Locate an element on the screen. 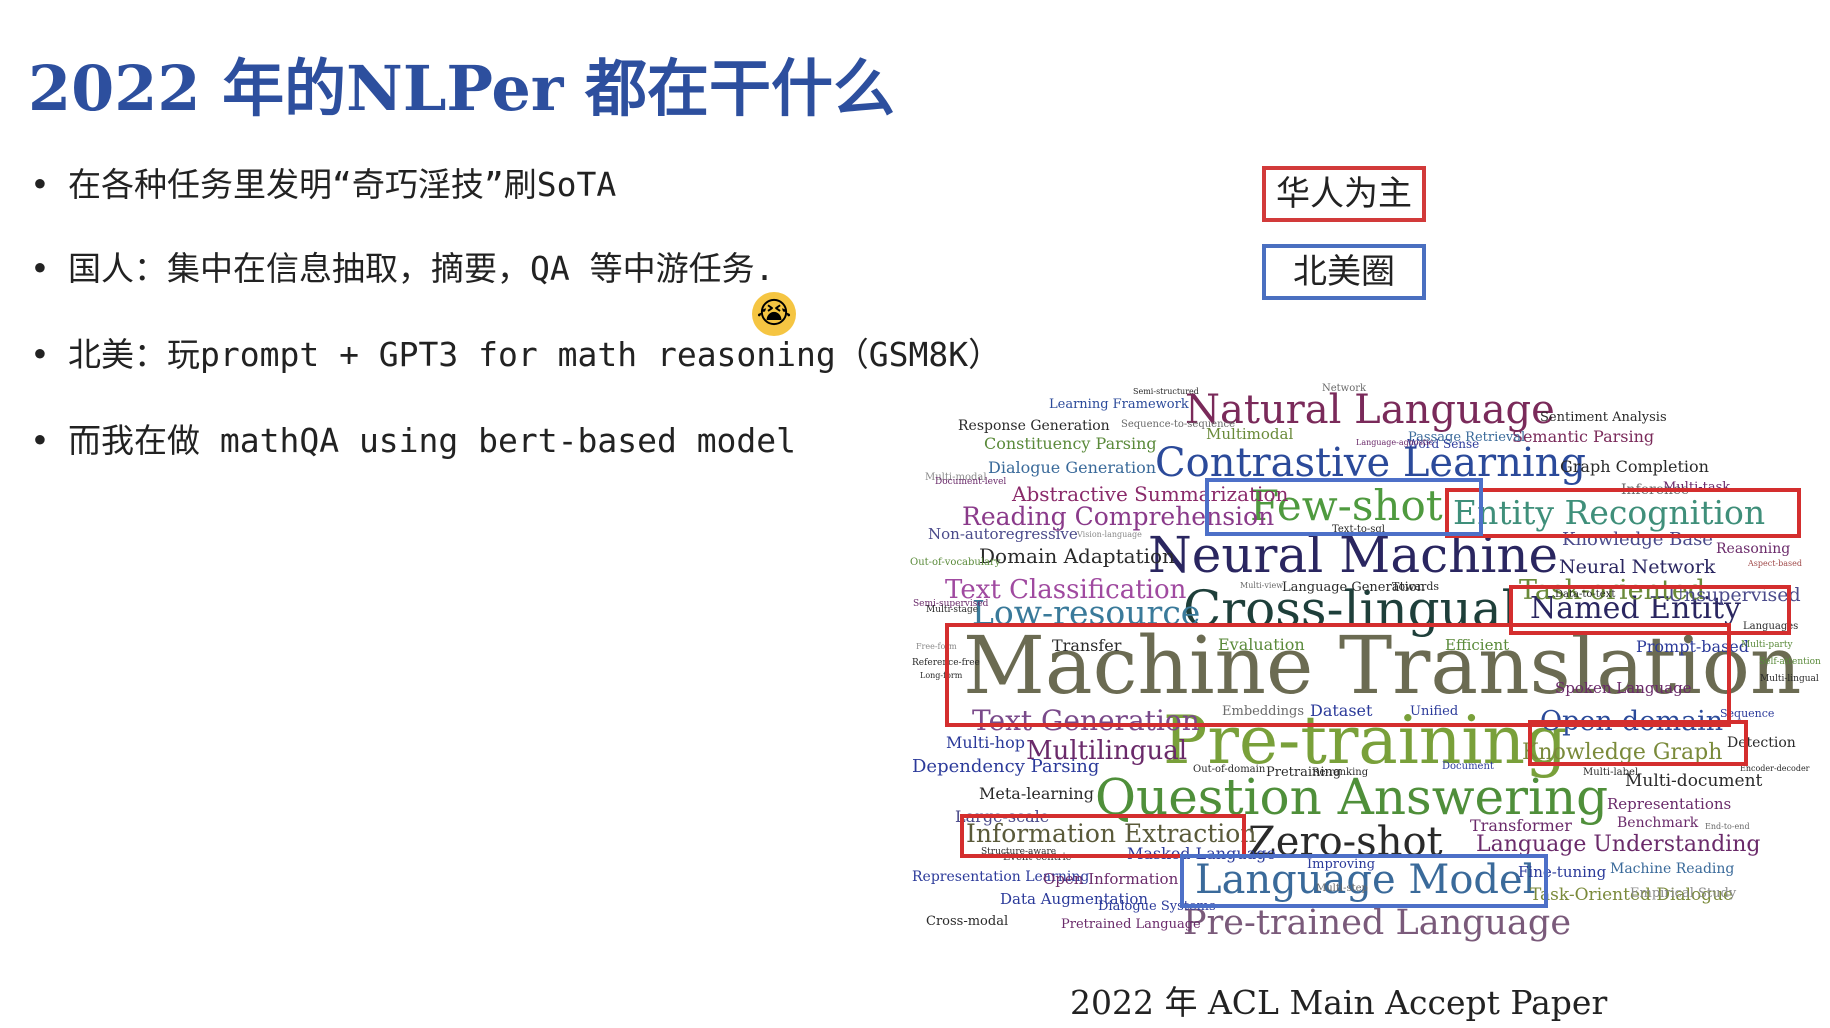 Image resolution: width=1830 pixels, height=1028 pixels. highlight-information-extraction is located at coordinates (1103, 836).